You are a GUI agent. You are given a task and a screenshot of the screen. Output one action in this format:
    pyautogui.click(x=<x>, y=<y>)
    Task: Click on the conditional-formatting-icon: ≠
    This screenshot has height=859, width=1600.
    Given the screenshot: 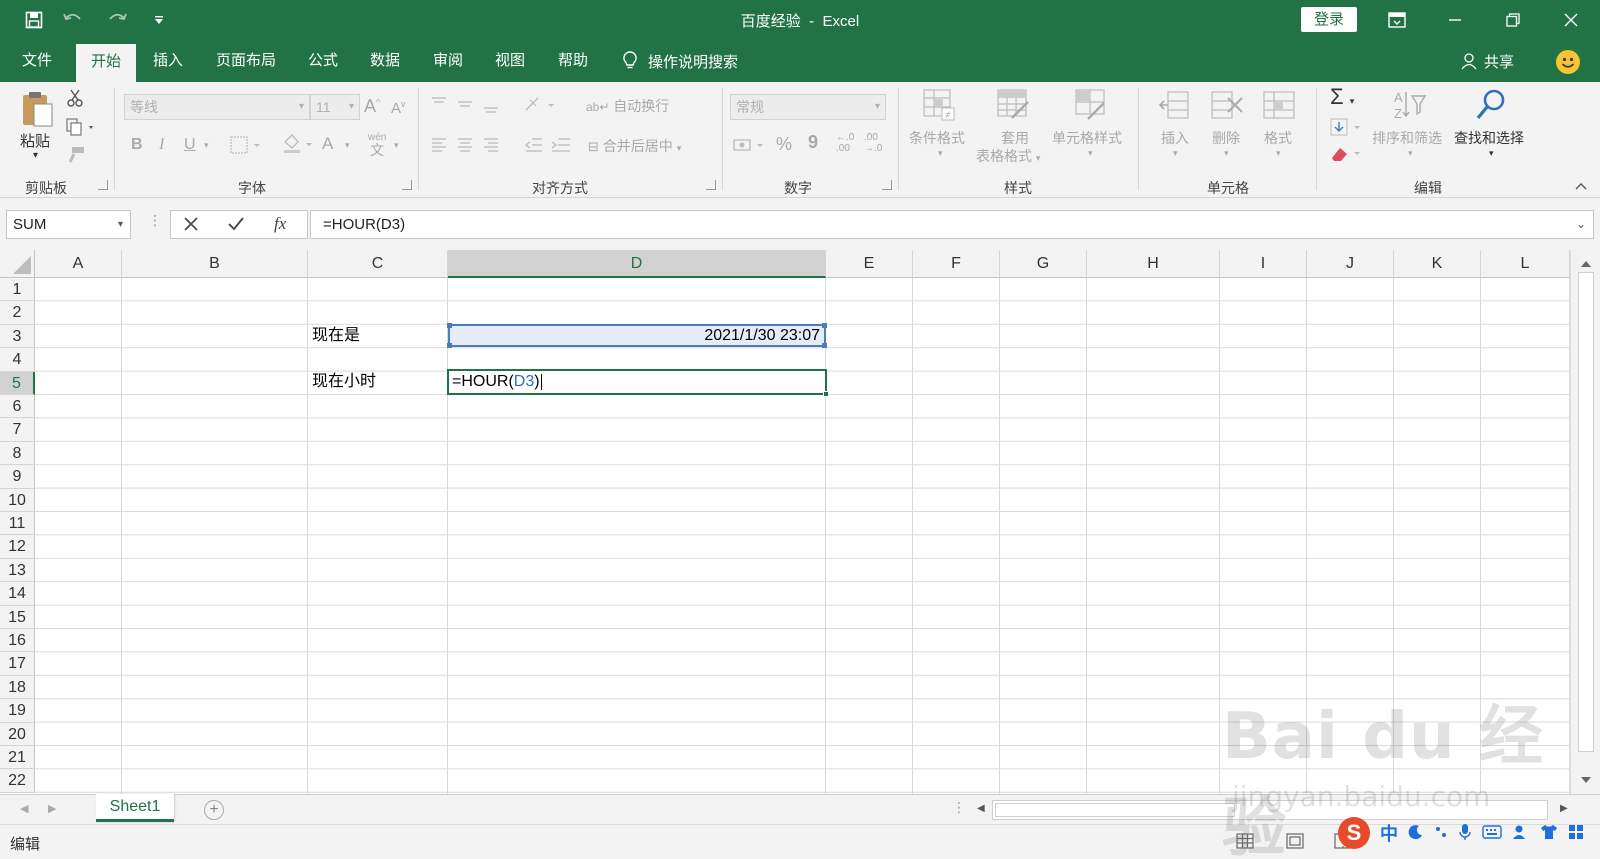 What is the action you would take?
    pyautogui.click(x=939, y=105)
    